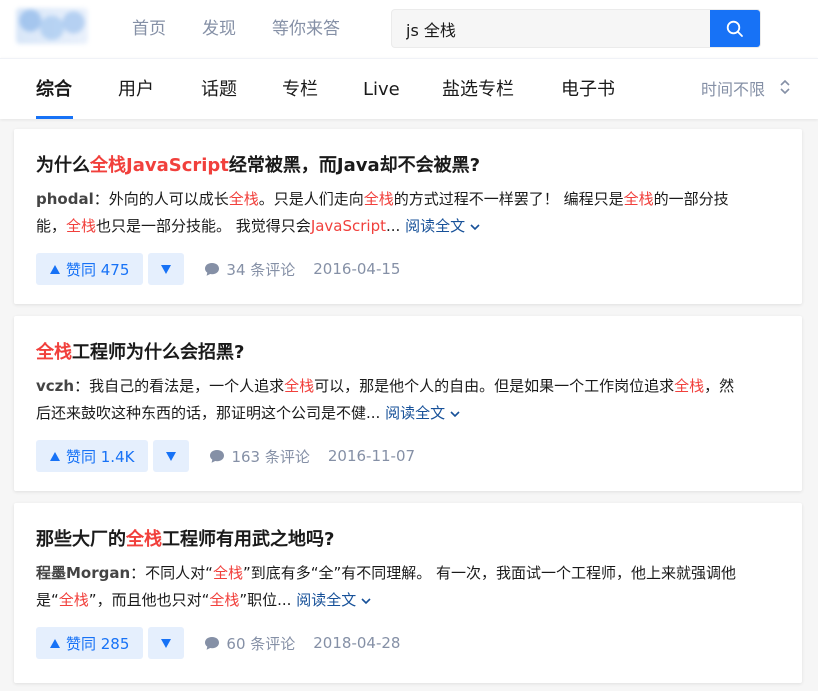 Image resolution: width=818 pixels, height=691 pixels. I want to click on search-button, so click(735, 28).